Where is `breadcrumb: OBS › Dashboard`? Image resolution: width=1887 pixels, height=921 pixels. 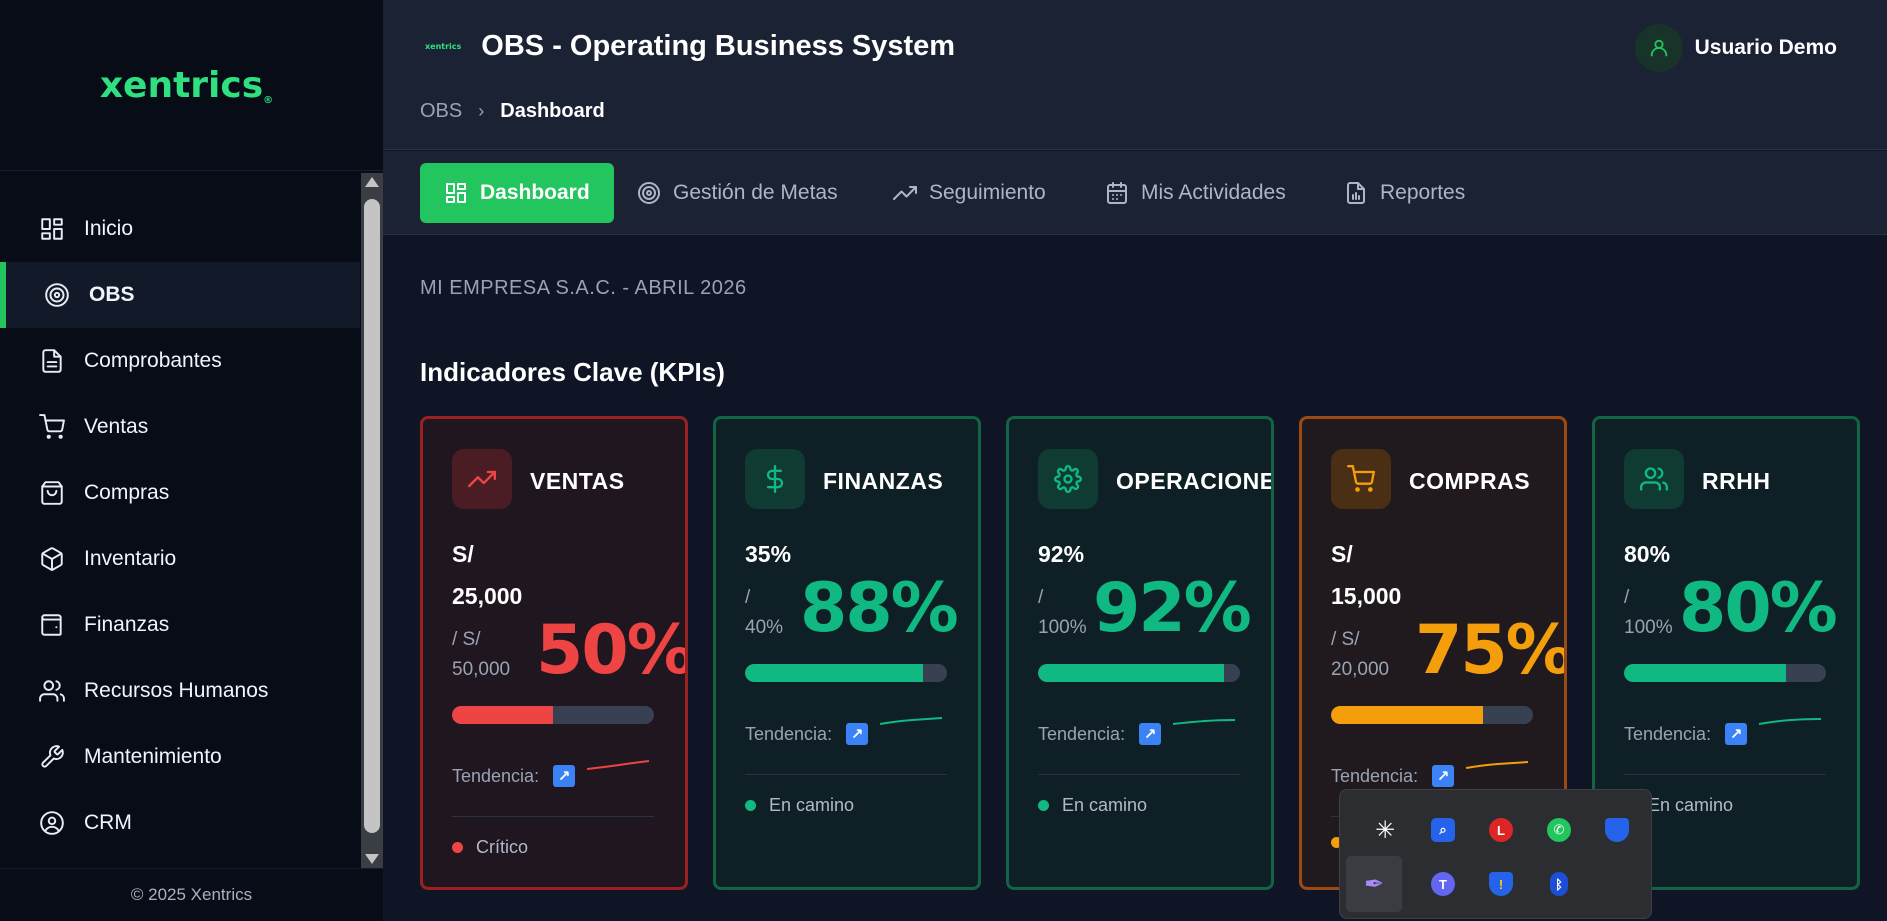 breadcrumb: OBS › Dashboard is located at coordinates (512, 111).